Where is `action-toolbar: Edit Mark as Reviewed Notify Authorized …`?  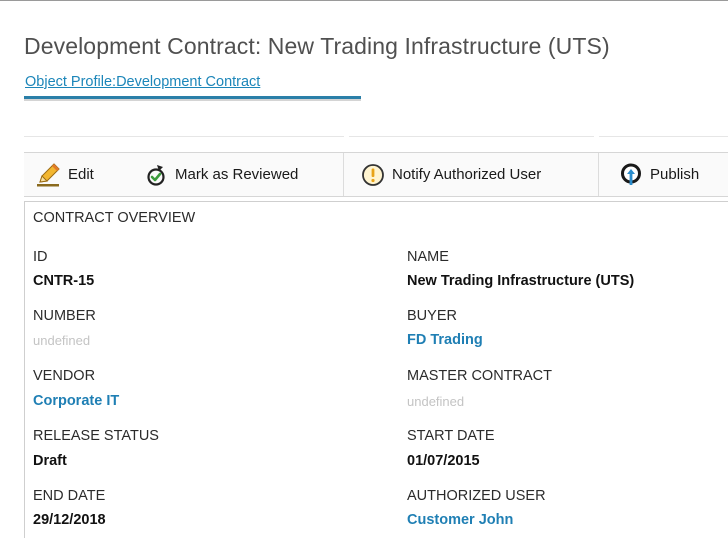 action-toolbar: Edit Mark as Reviewed Notify Authorized … is located at coordinates (376, 174).